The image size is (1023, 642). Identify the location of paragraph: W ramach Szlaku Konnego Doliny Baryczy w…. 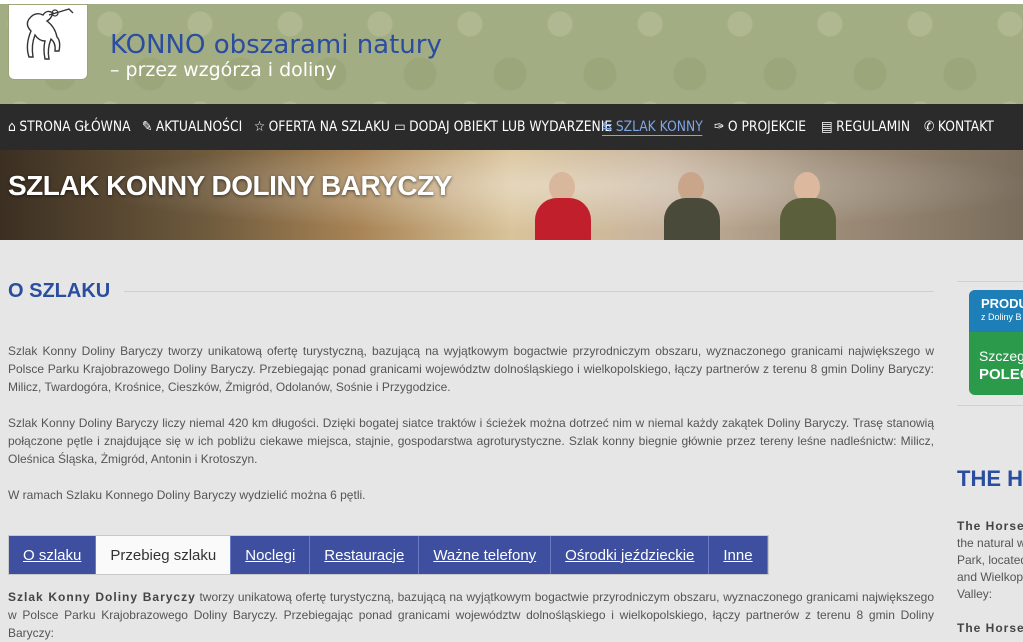
(187, 495).